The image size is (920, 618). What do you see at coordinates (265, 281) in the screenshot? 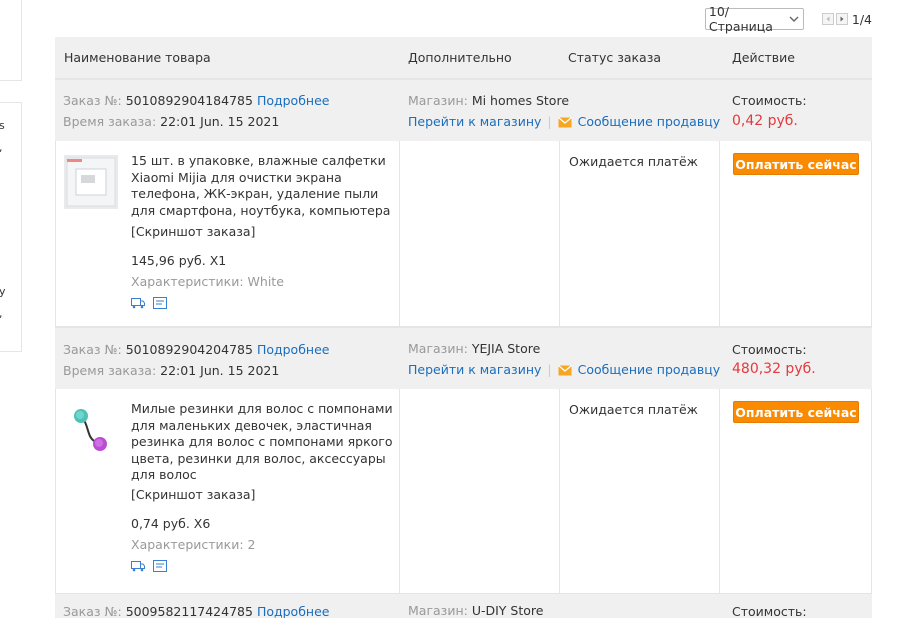
I see `characteristics-value: White` at bounding box center [265, 281].